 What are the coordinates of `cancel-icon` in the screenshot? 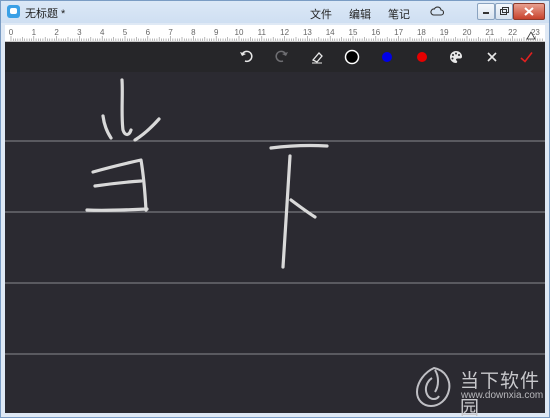 It's located at (492, 57).